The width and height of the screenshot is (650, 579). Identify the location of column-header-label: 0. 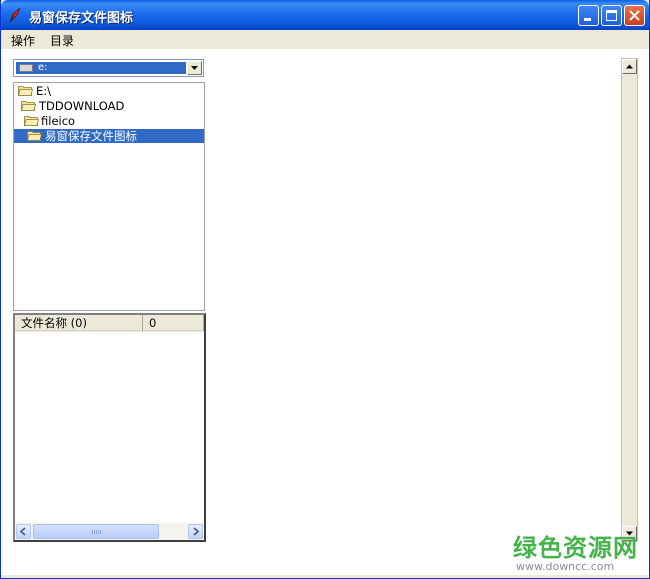
(153, 323).